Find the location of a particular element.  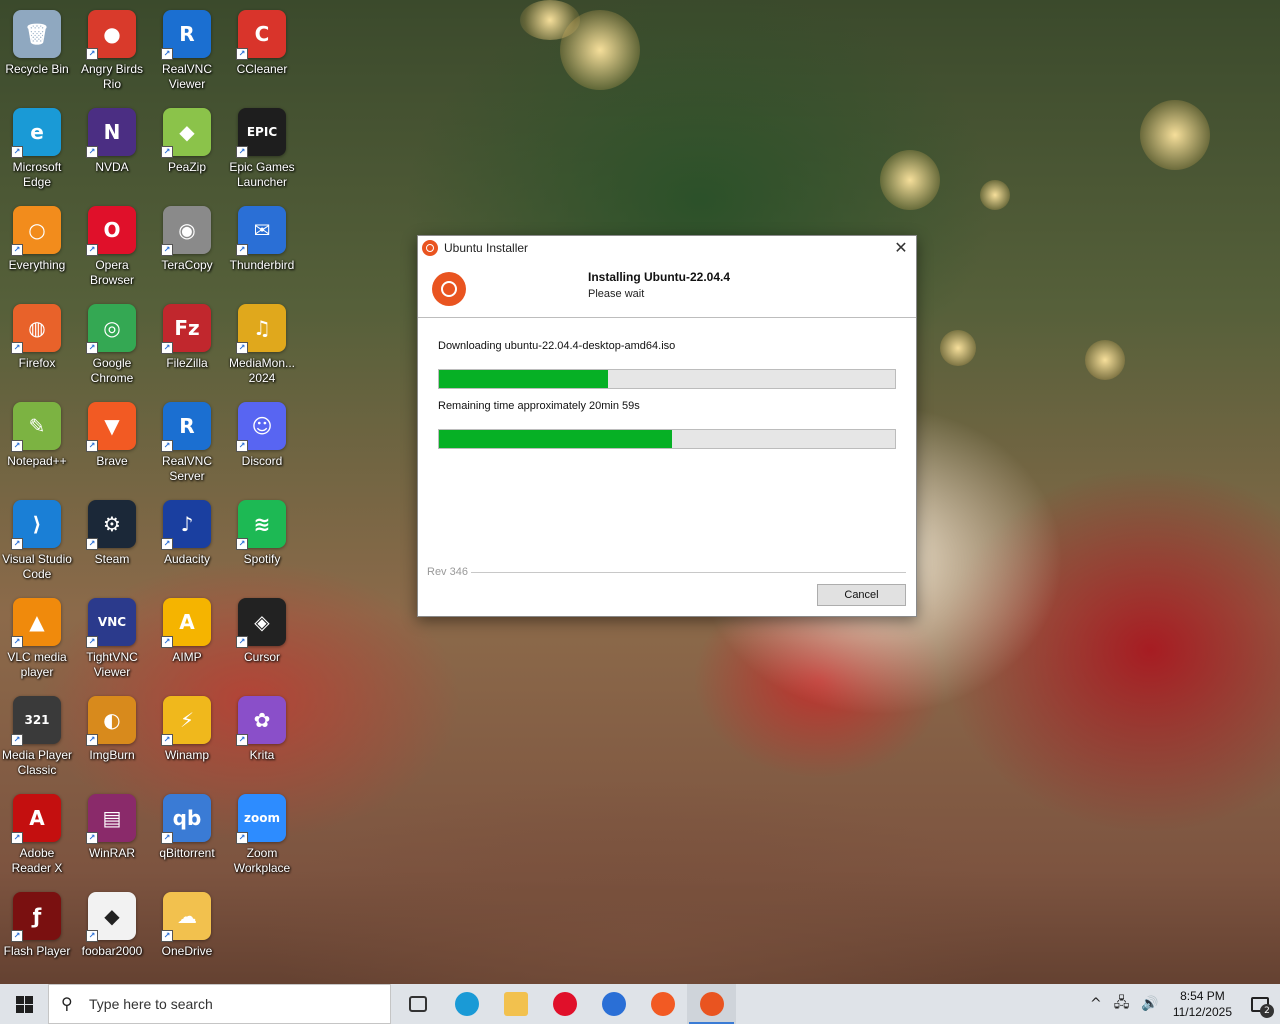

windows-logo-icon is located at coordinates (24, 1004).